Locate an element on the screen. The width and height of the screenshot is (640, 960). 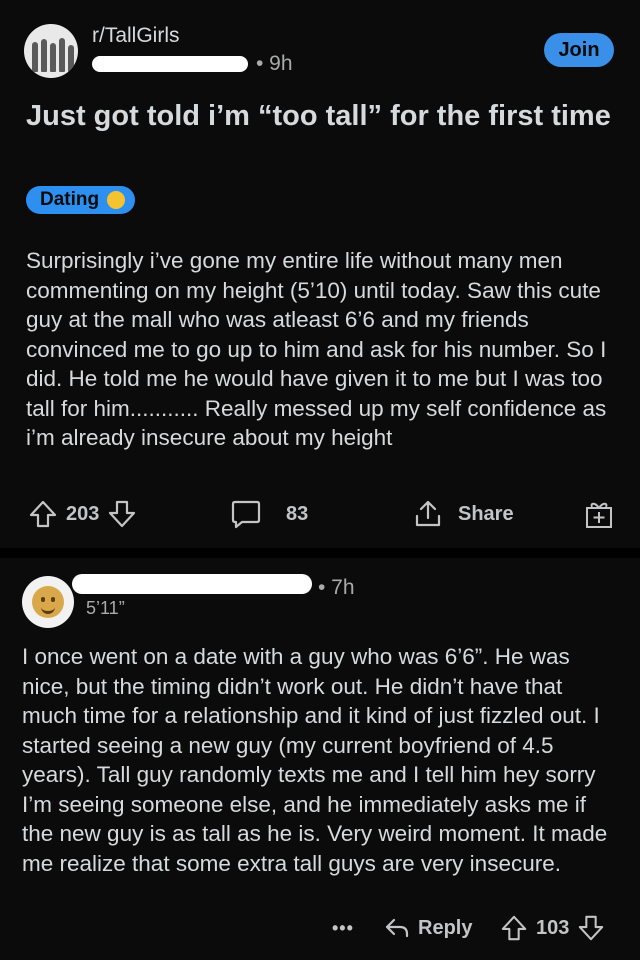
subreddit-name: r/TallGirls is located at coordinates (136, 36).